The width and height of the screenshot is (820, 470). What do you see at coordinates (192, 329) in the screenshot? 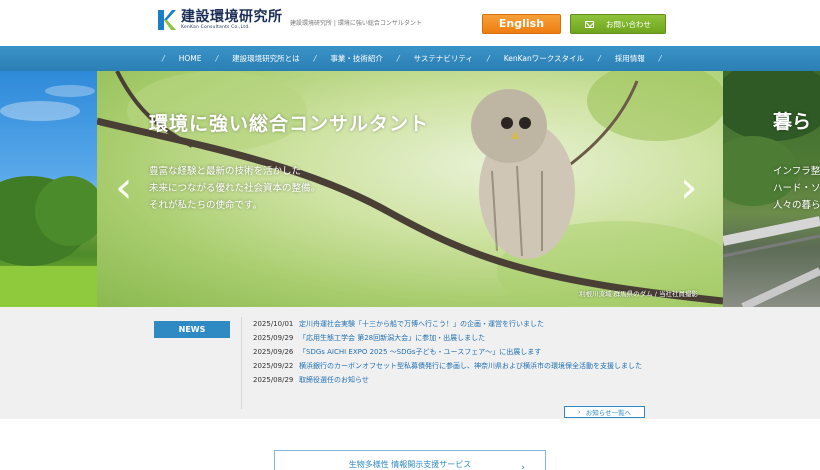
I see `news-label: NEWS` at bounding box center [192, 329].